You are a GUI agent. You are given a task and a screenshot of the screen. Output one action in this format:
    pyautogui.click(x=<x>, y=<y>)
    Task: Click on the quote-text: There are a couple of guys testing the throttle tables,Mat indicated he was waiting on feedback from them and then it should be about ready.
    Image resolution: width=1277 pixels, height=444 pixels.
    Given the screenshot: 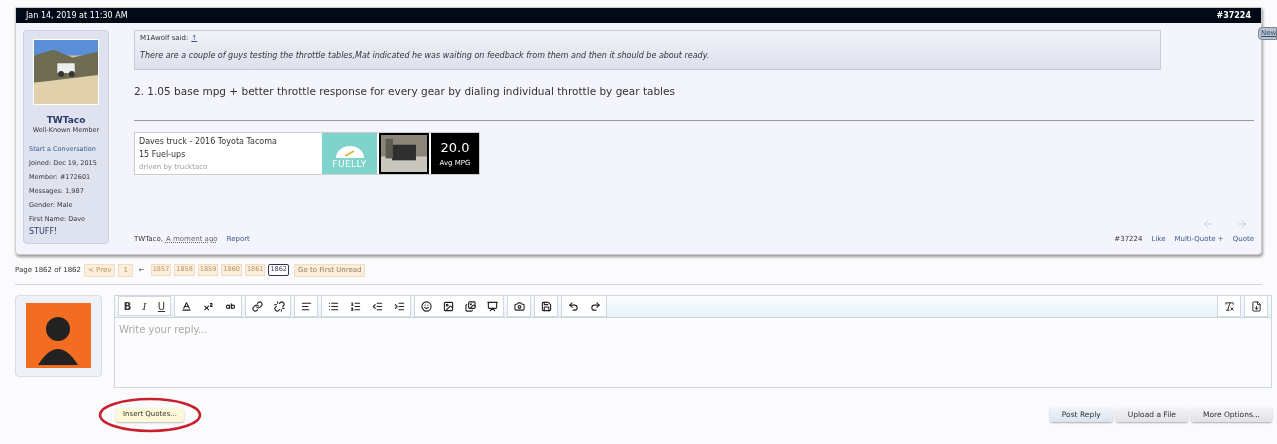 What is the action you would take?
    pyautogui.click(x=425, y=55)
    